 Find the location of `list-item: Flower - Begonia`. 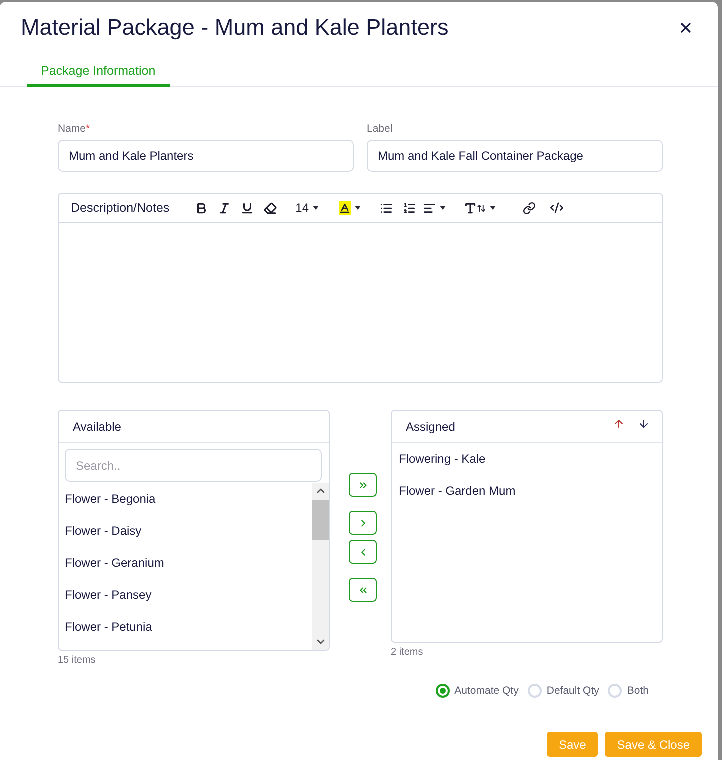

list-item: Flower - Begonia is located at coordinates (185, 499).